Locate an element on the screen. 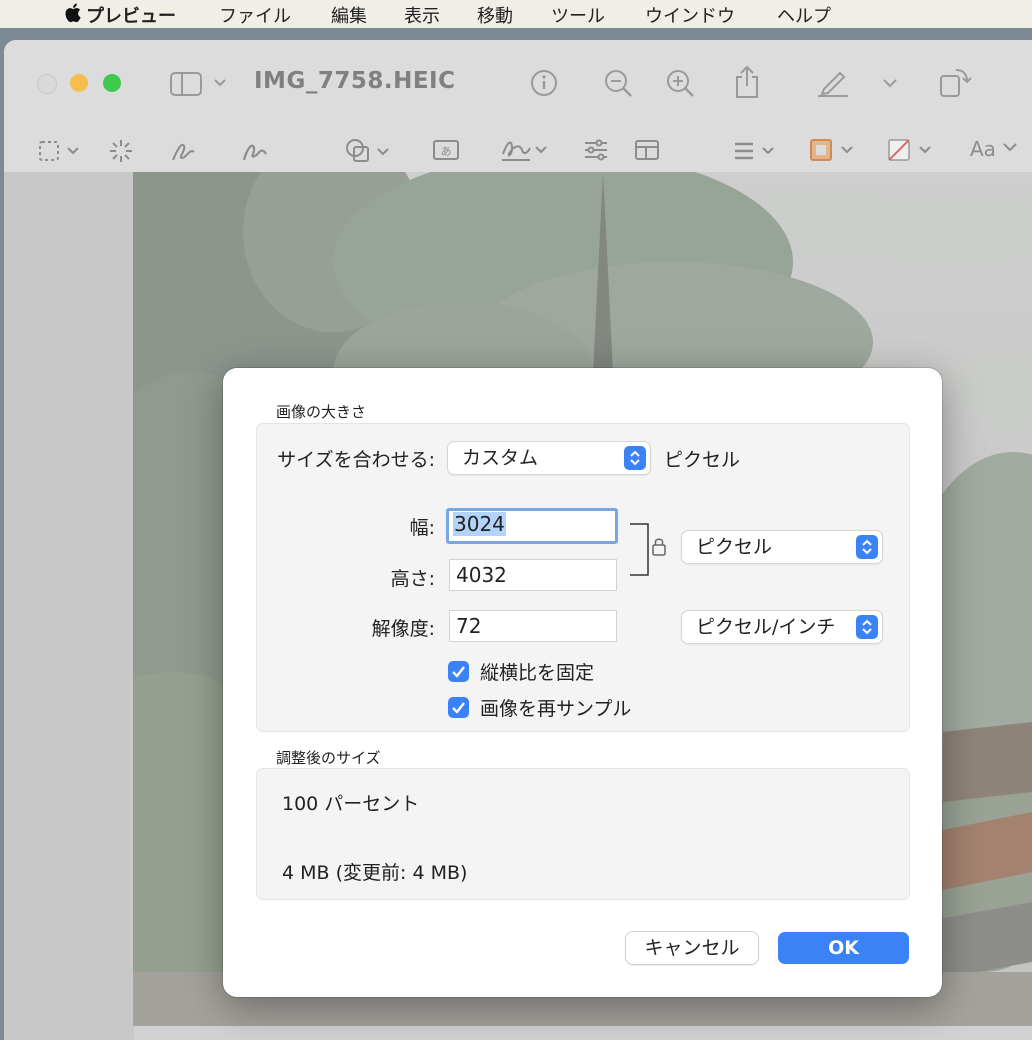 This screenshot has width=1032, height=1040. width-label: 幅: is located at coordinates (422, 528).